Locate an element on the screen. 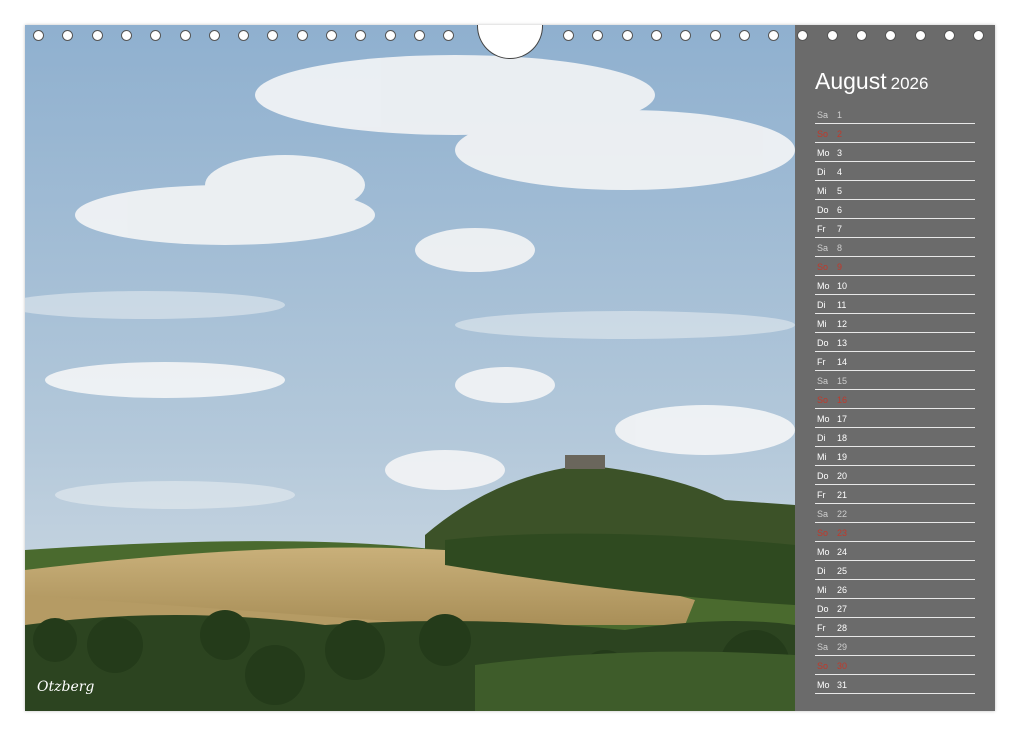  day-number: 22 is located at coordinates (842, 514).